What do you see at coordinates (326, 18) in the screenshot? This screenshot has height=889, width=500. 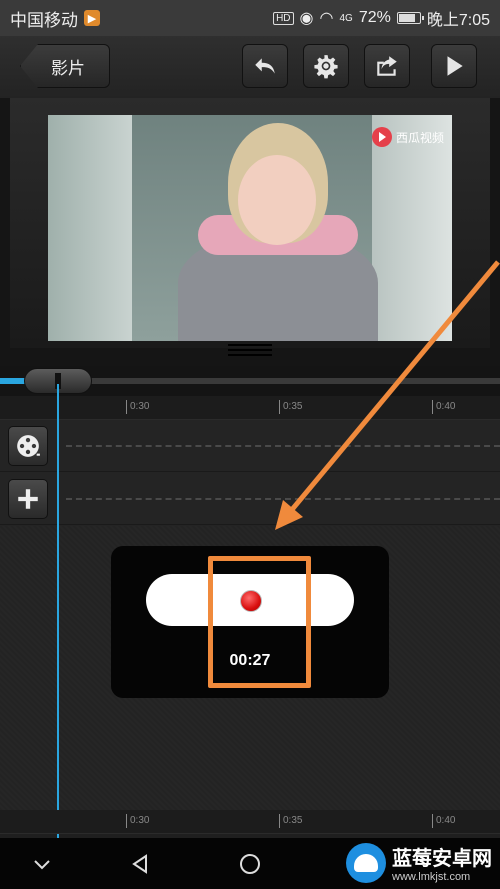 I see `wifi-icon: ◠` at bounding box center [326, 18].